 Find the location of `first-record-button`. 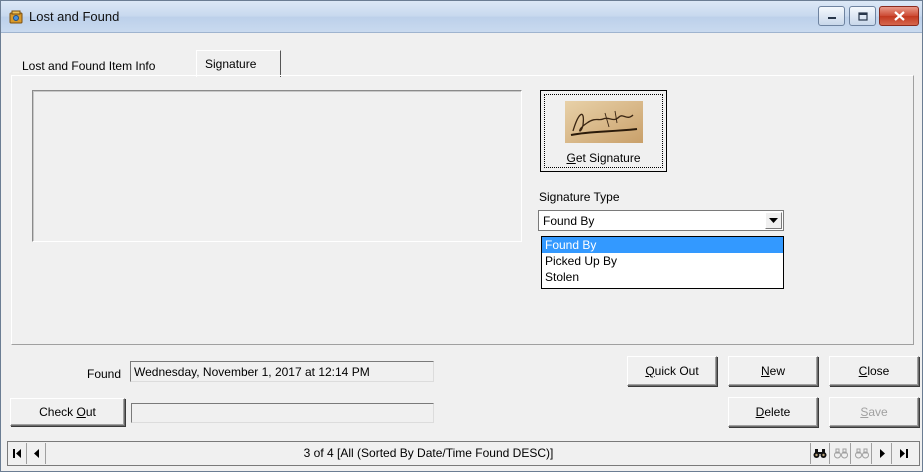

first-record-button is located at coordinates (18, 453).